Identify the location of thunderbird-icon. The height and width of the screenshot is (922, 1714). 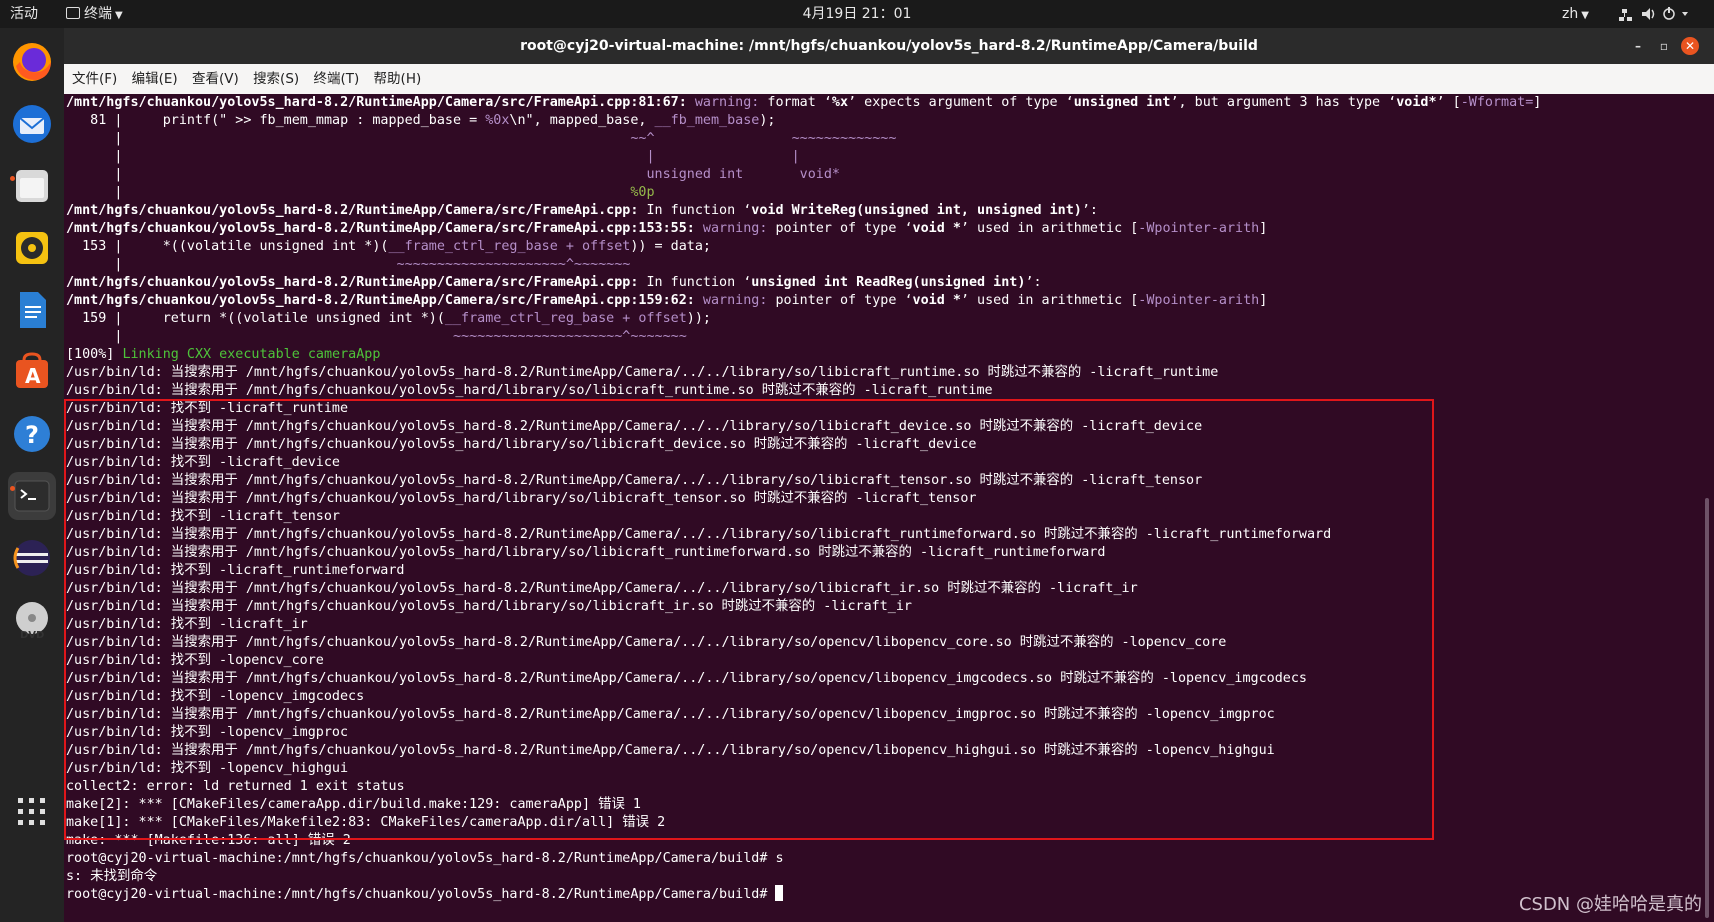
(32, 124).